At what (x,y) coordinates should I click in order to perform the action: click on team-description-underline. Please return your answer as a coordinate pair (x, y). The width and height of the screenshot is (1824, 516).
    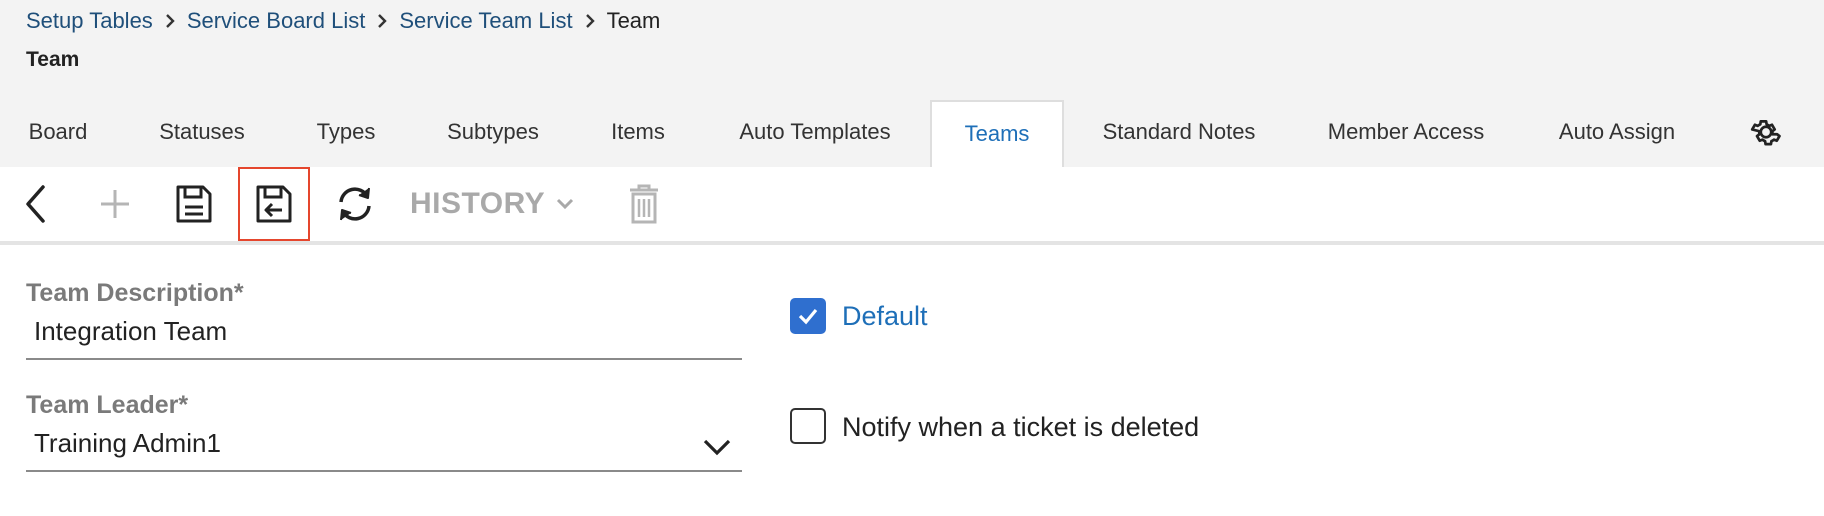
    Looking at the image, I should click on (384, 359).